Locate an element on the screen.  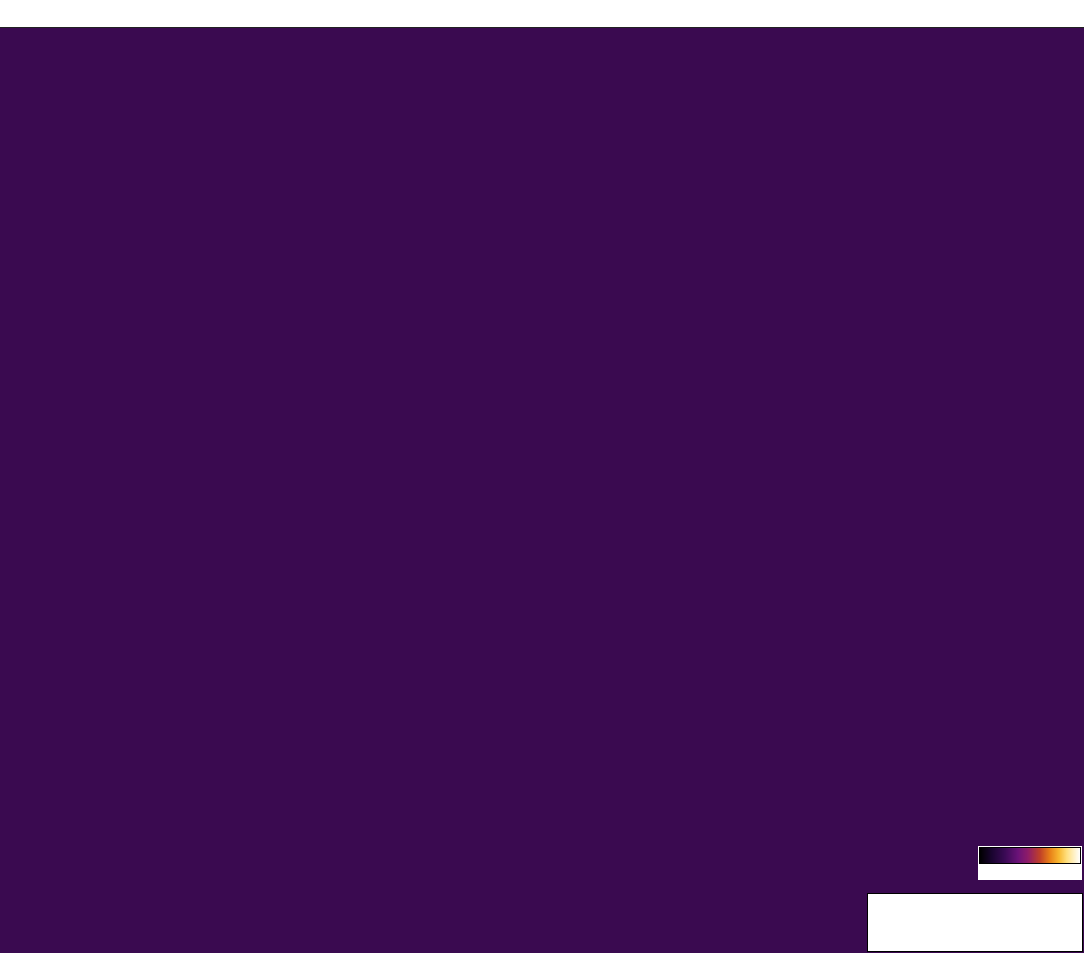
frequency-ruler is located at coordinates (542, 14).